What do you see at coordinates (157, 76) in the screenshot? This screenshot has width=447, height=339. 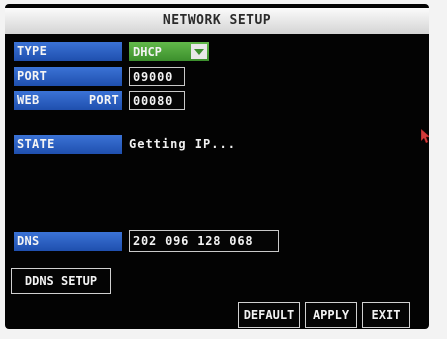 I see `port-input: 09000` at bounding box center [157, 76].